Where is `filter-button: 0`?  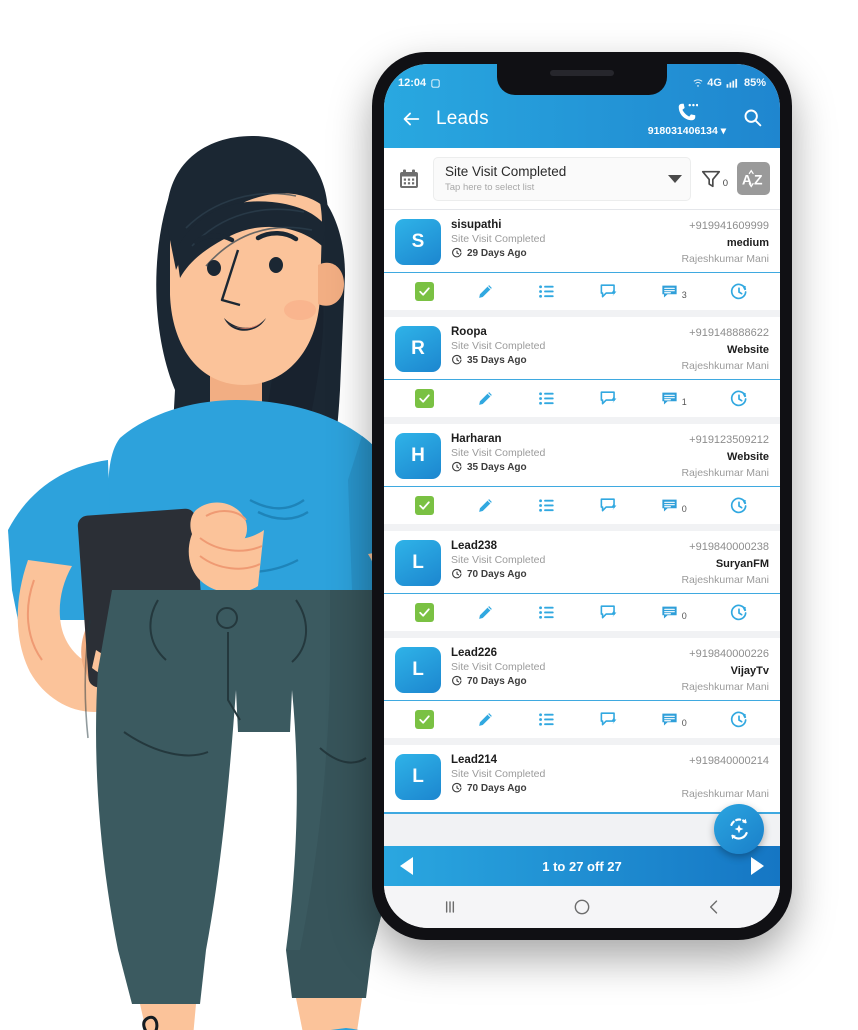 filter-button: 0 is located at coordinates (714, 179).